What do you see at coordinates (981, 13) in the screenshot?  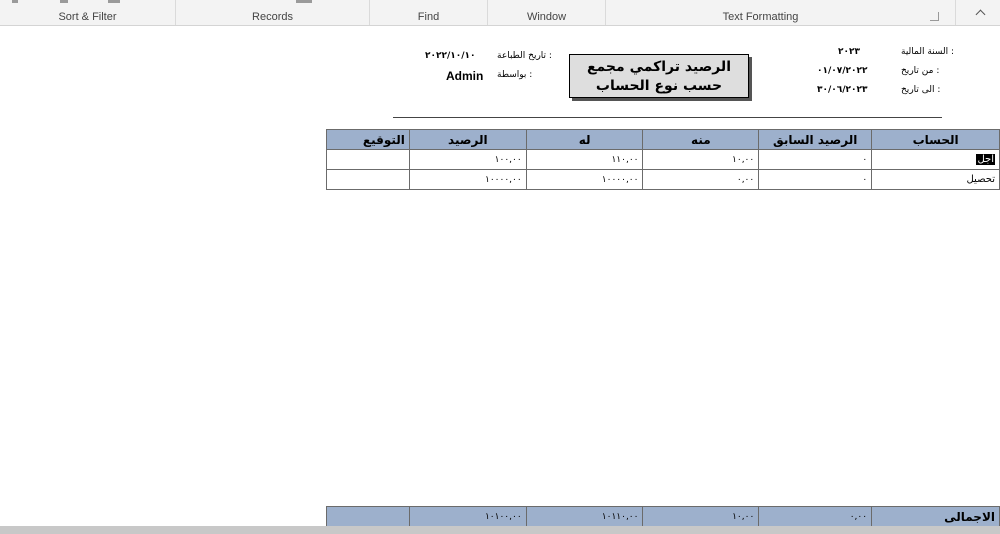 I see `collapse-ribbon-icon` at bounding box center [981, 13].